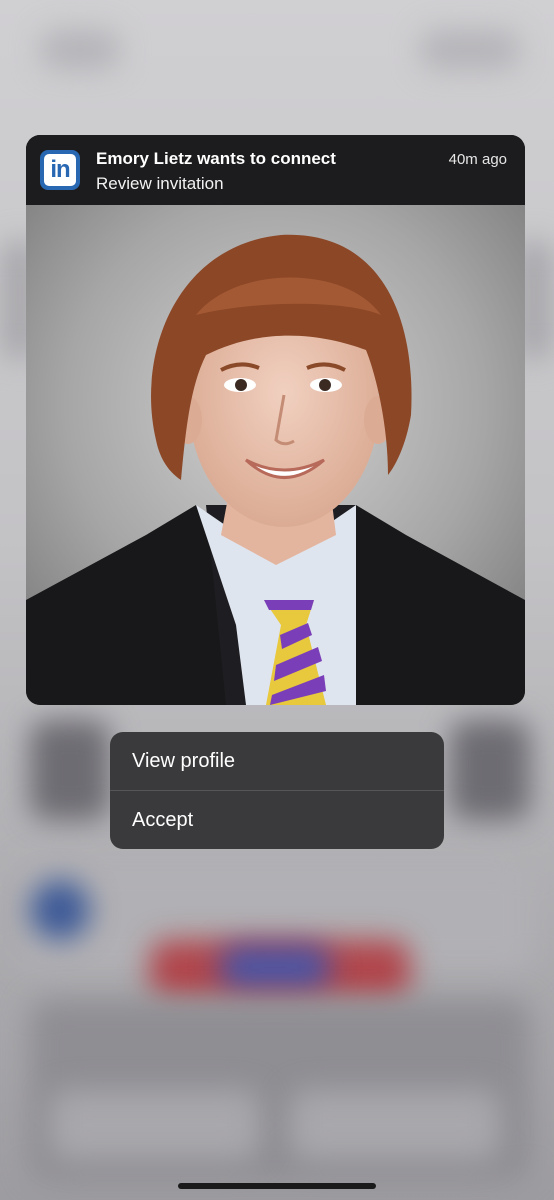  What do you see at coordinates (277, 820) in the screenshot?
I see `accept-button: Accept` at bounding box center [277, 820].